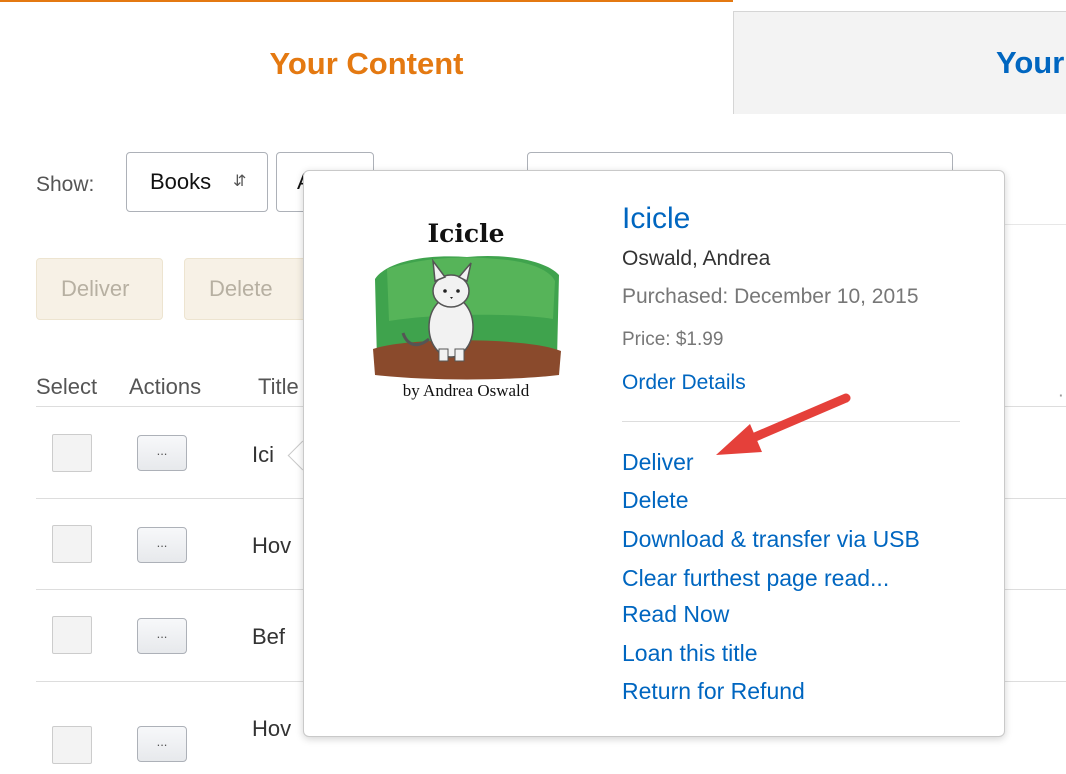 The width and height of the screenshot is (1066, 774). Describe the element at coordinates (783, 424) in the screenshot. I see `annotation-arrow-icon` at that location.